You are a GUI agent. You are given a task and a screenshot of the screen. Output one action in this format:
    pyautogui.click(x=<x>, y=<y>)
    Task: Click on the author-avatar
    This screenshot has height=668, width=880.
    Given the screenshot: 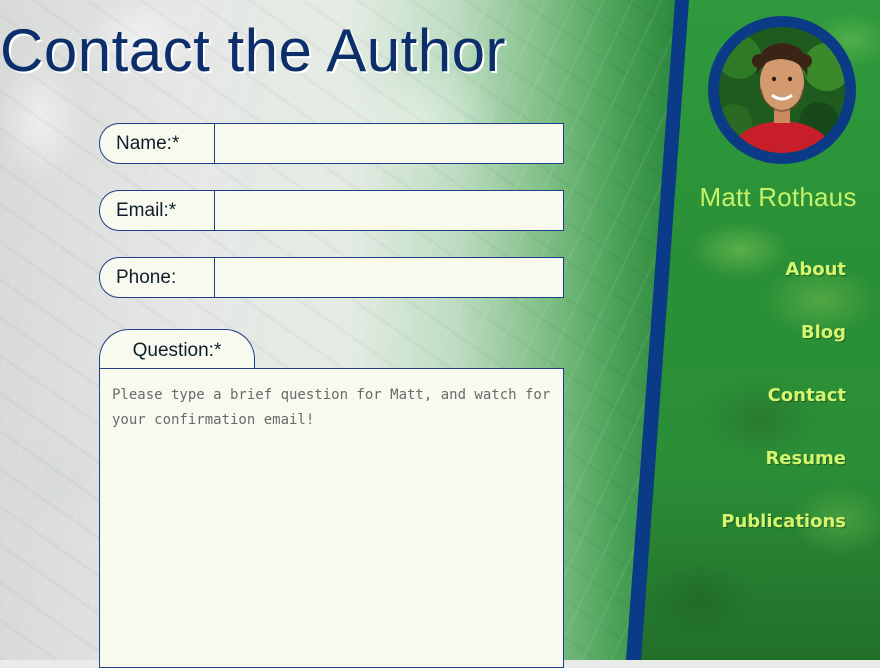 What is the action you would take?
    pyautogui.click(x=782, y=90)
    